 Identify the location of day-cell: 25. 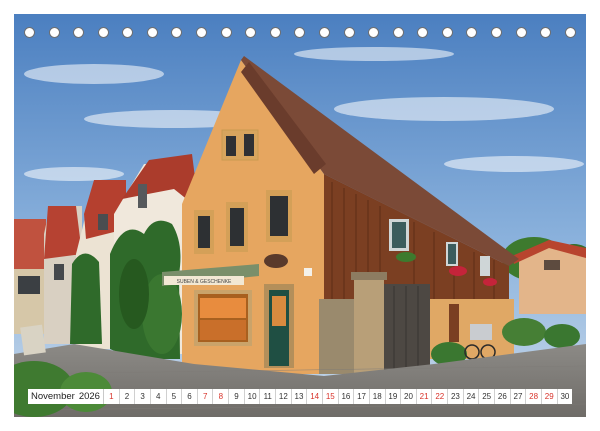
(487, 396).